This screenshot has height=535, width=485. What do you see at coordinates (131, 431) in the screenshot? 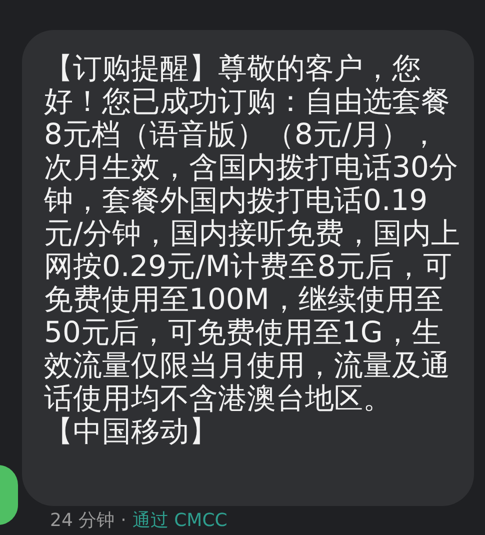
I see `message-signature: 【中国移动】` at bounding box center [131, 431].